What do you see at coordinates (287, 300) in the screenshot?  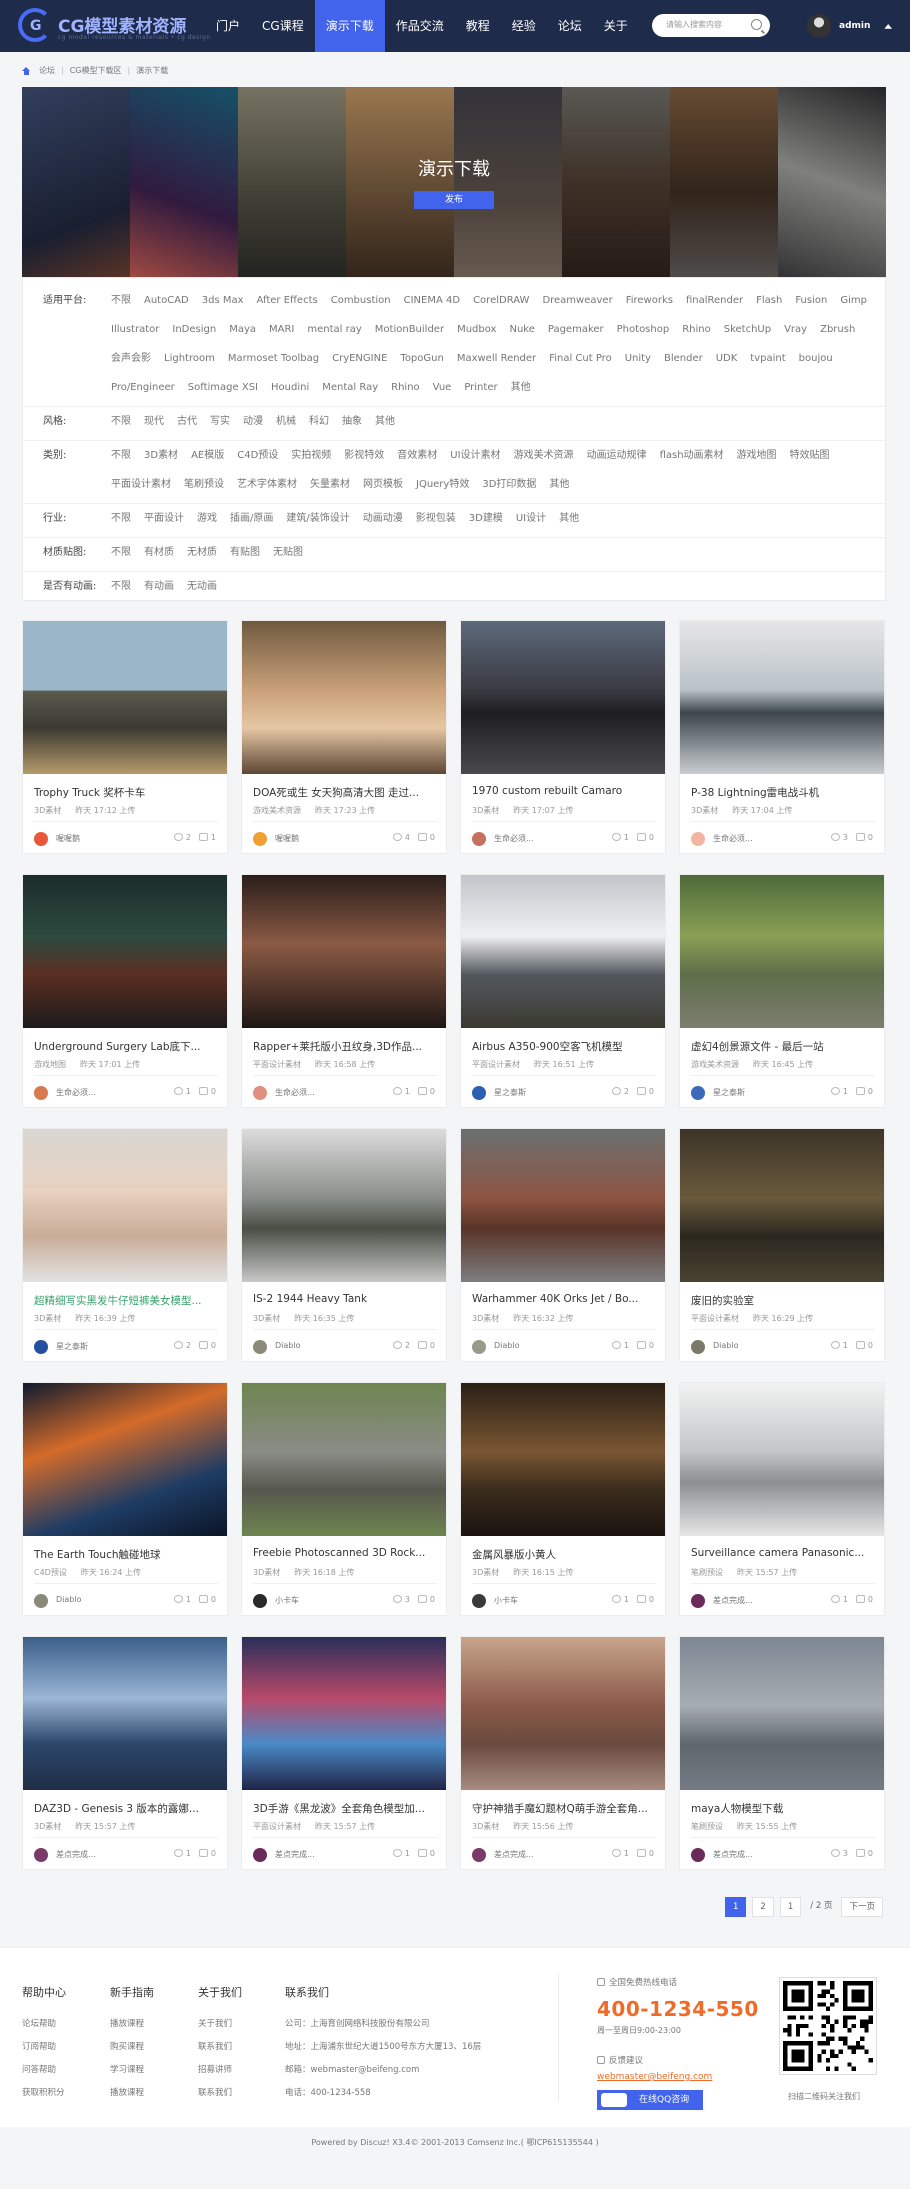 I see `filter-option: After Effects` at bounding box center [287, 300].